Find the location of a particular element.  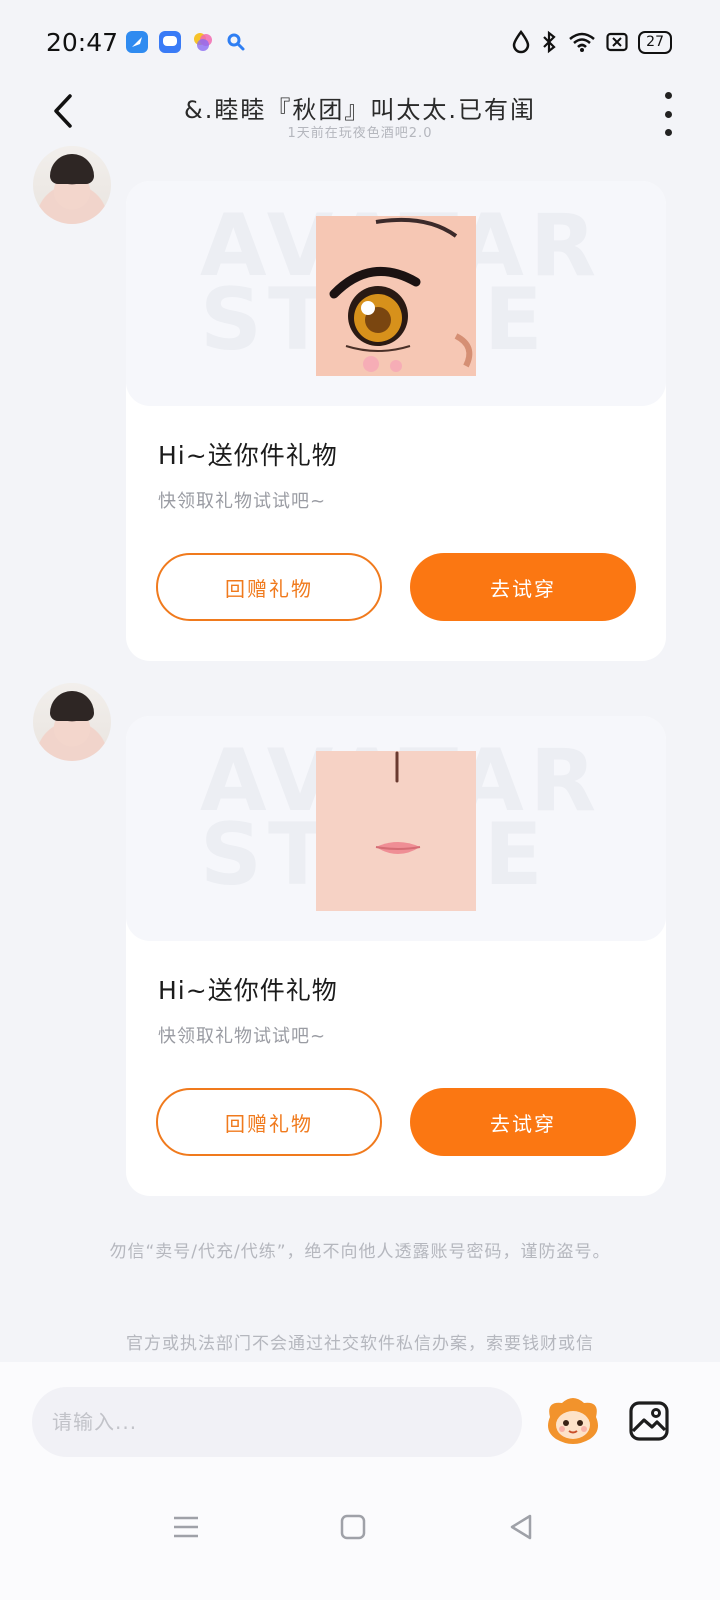

image-picker-button is located at coordinates (649, 1421).